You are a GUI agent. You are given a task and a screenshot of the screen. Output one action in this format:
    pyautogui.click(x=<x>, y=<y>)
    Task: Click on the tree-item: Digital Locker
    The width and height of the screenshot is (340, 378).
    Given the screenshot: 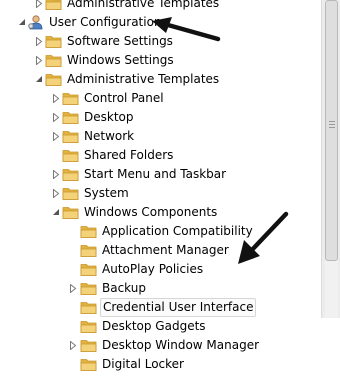 What is the action you would take?
    pyautogui.click(x=159, y=364)
    